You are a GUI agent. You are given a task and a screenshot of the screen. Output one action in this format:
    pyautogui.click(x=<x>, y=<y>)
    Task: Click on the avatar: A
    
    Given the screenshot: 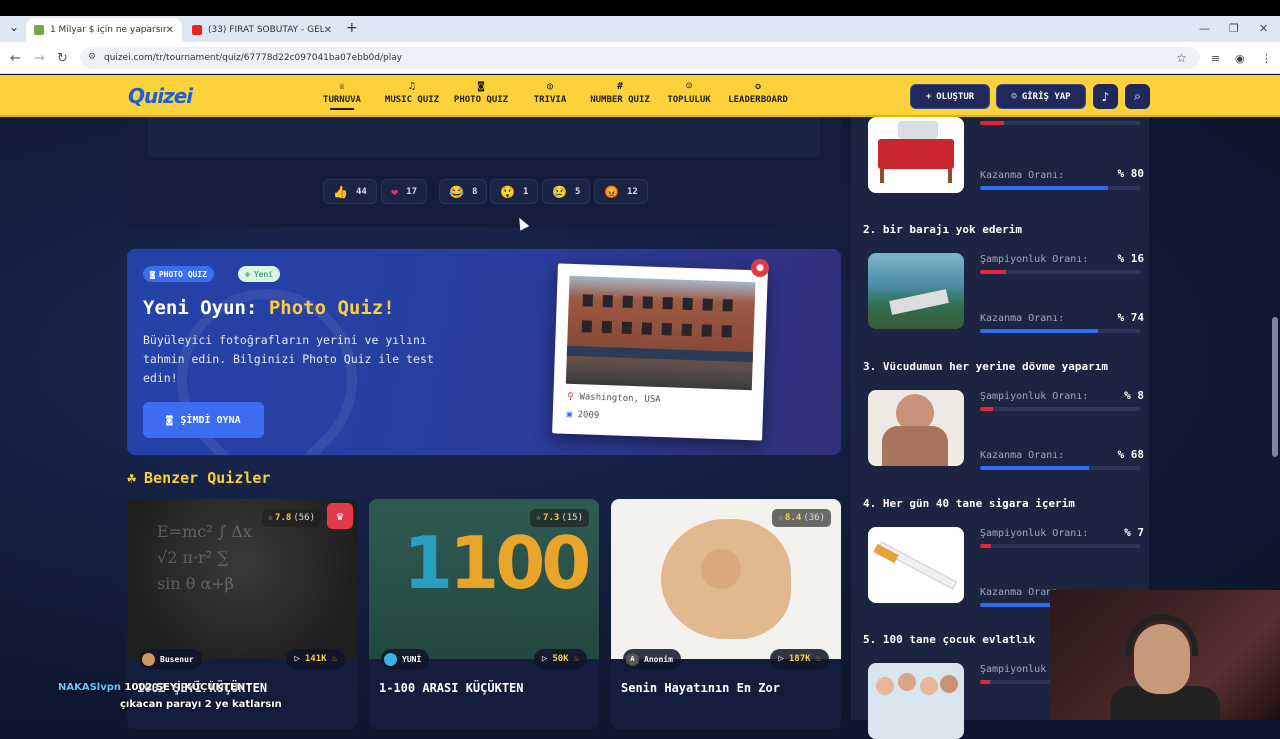 What is the action you would take?
    pyautogui.click(x=632, y=659)
    